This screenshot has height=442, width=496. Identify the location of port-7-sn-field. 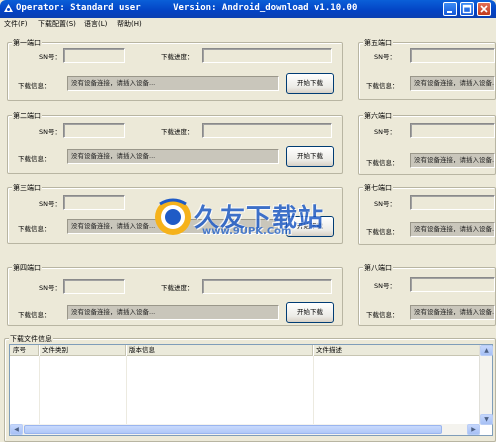
(452, 202).